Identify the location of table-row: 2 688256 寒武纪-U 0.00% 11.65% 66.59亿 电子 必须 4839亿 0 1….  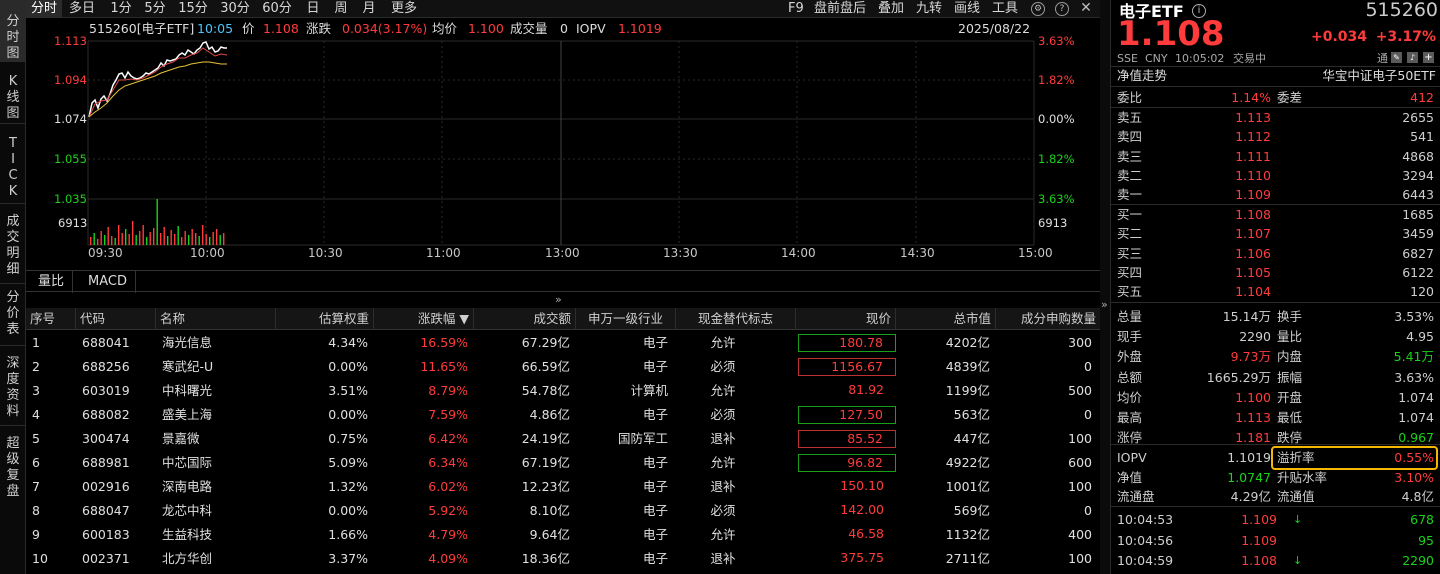
(563, 367).